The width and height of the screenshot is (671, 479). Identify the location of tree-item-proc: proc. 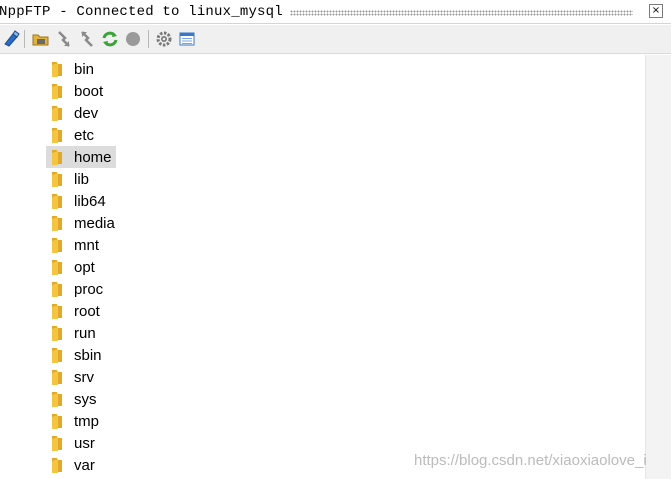
(76, 289).